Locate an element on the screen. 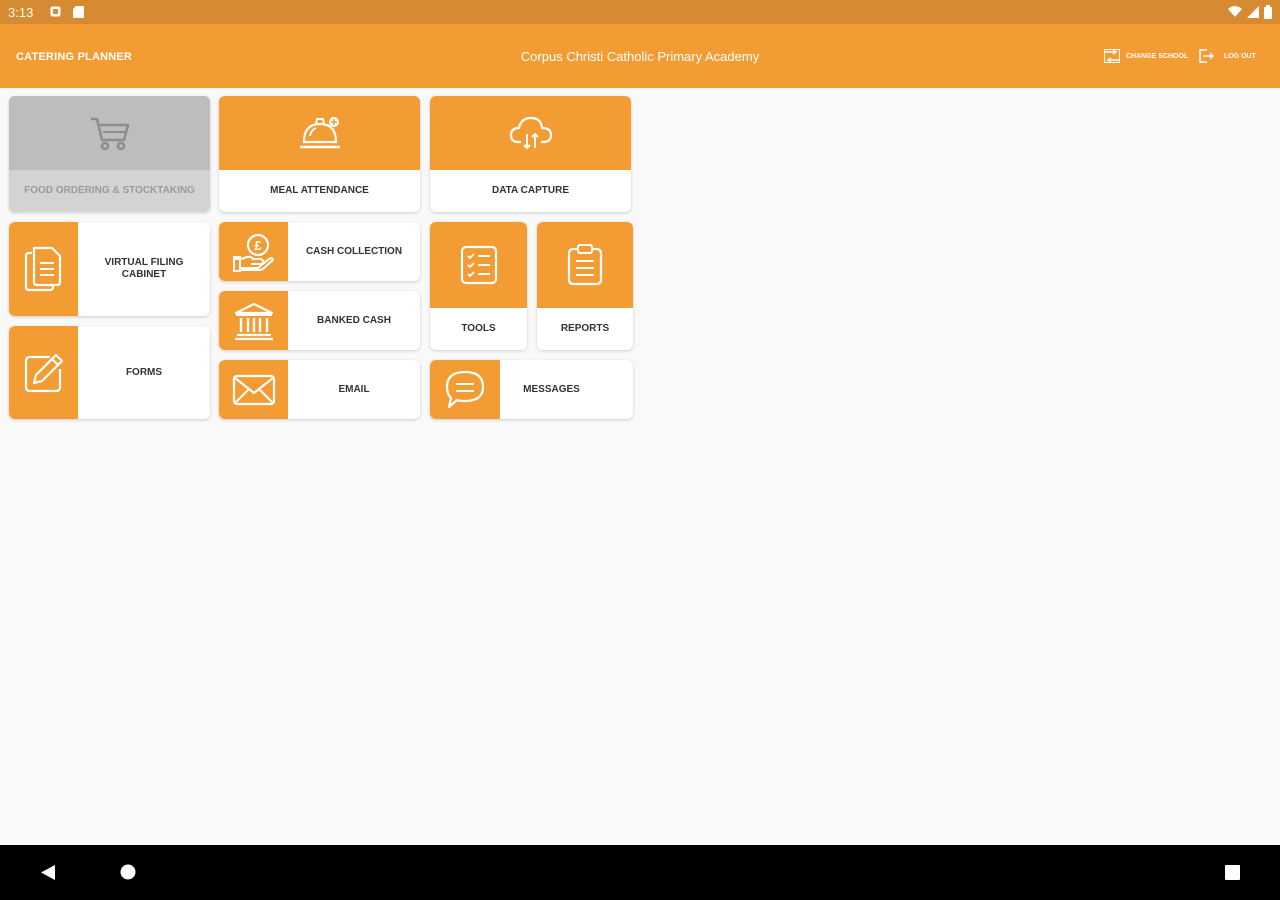 This screenshot has width=1280, height=900. tile-tools: TOOLS is located at coordinates (478, 286).